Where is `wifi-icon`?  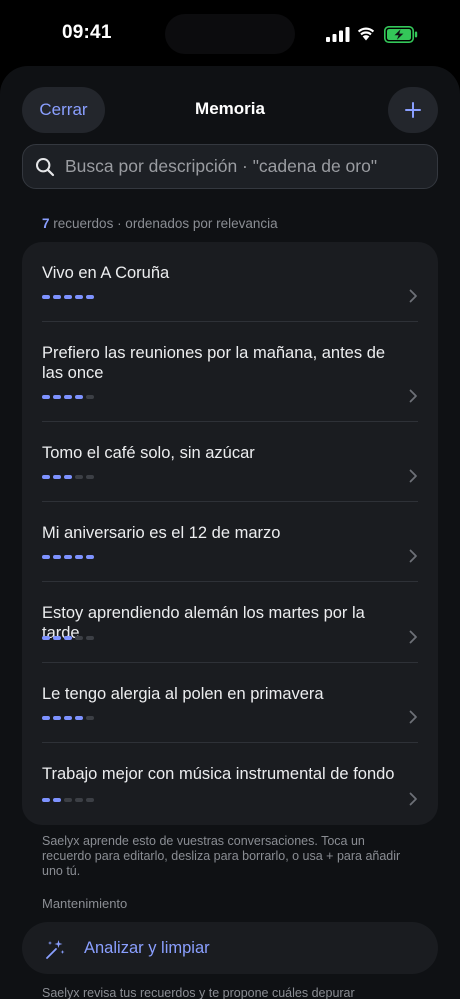 wifi-icon is located at coordinates (366, 34).